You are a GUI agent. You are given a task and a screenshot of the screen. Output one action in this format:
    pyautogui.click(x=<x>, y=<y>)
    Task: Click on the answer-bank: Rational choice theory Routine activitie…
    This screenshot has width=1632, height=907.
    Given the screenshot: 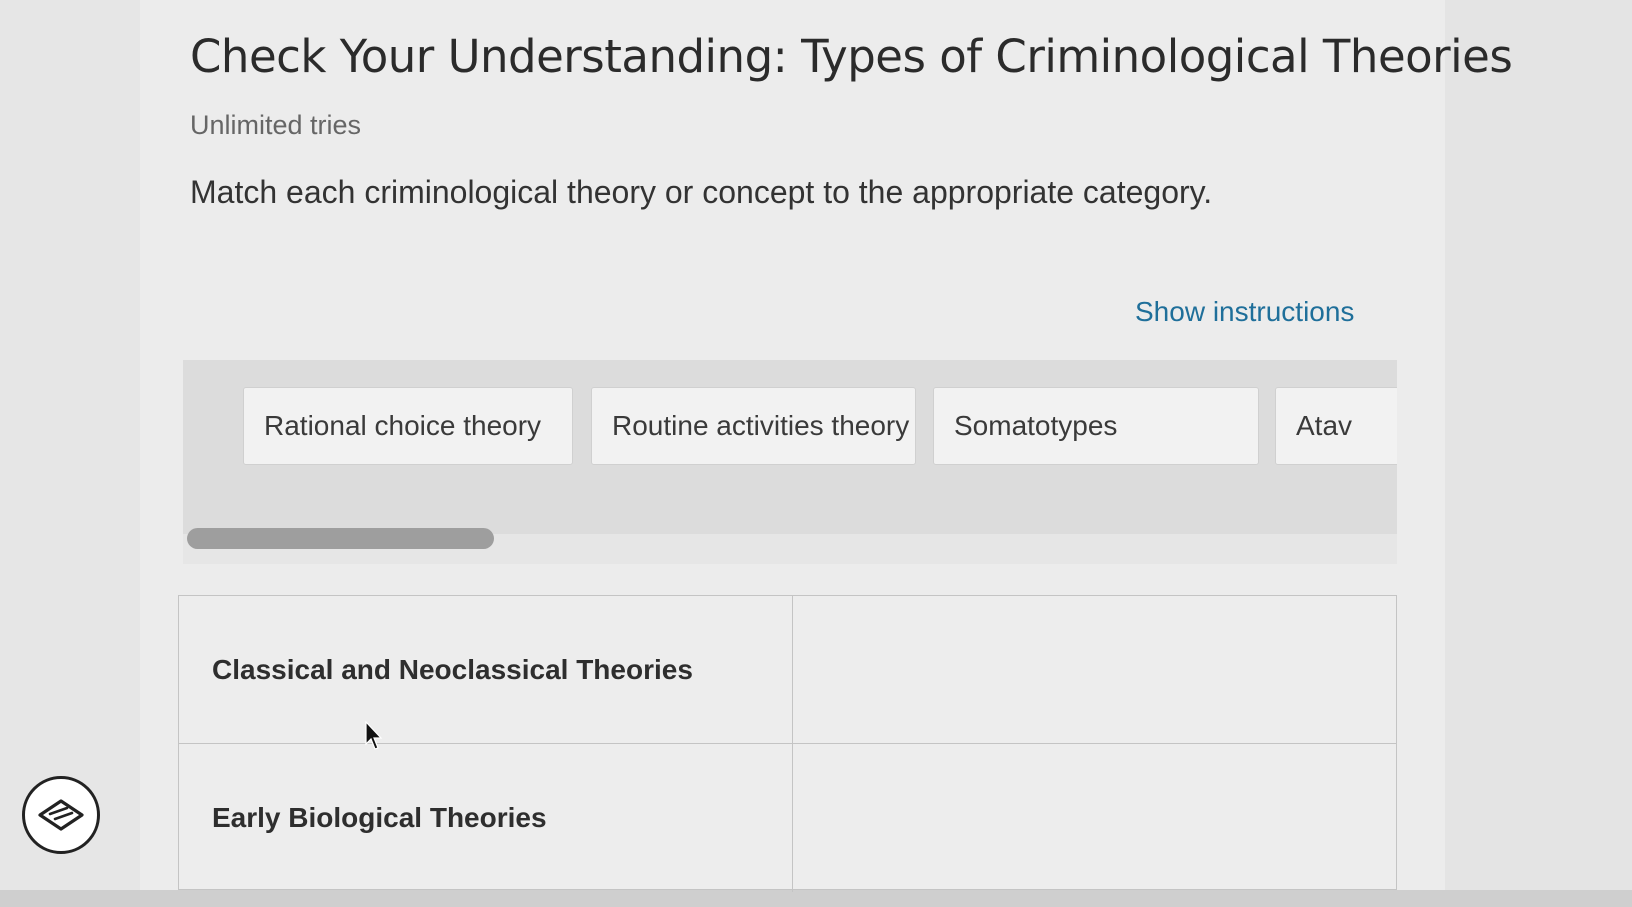 What is the action you would take?
    pyautogui.click(x=790, y=447)
    